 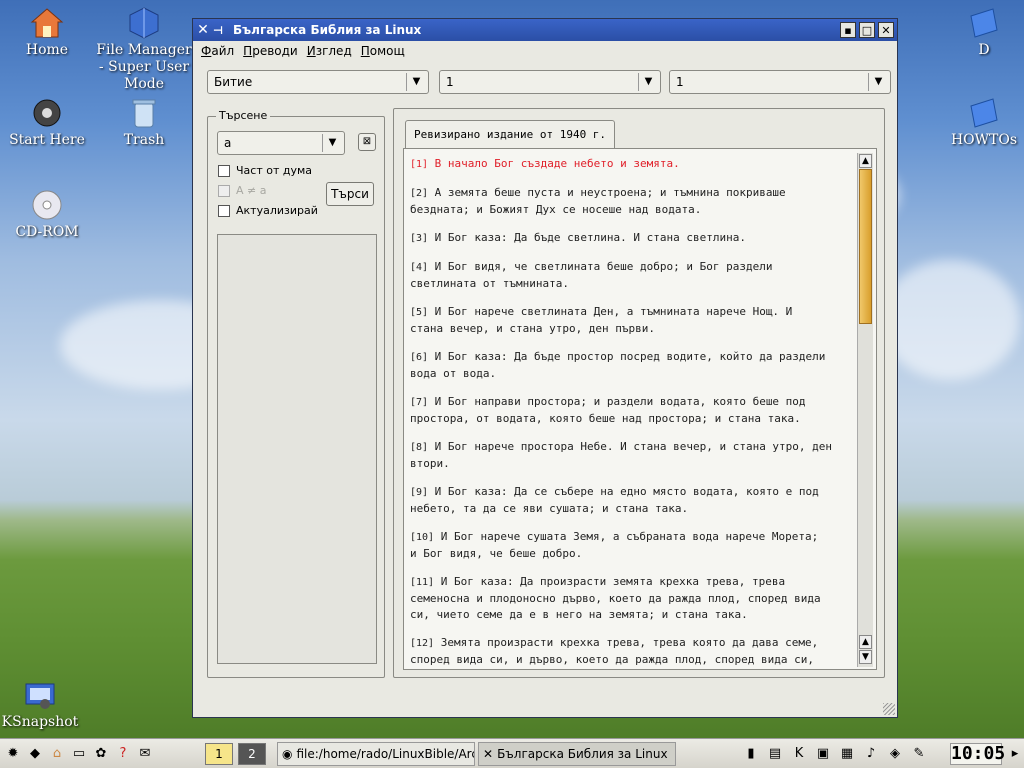 I want to click on verse-number: [12], so click(x=422, y=643).